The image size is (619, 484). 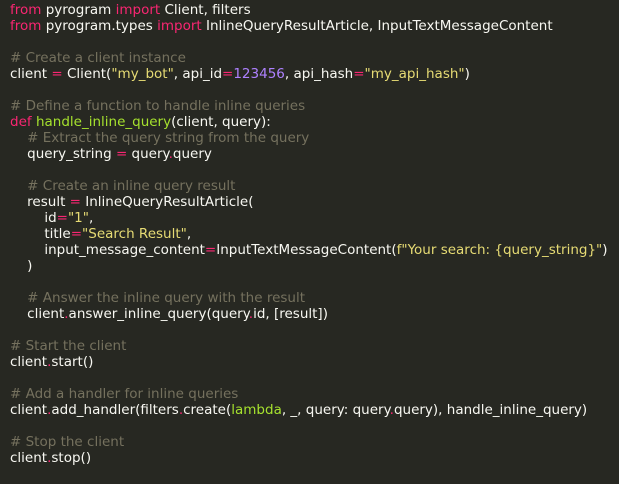 I want to click on code-line: # Create a client instance, so click(x=314, y=58).